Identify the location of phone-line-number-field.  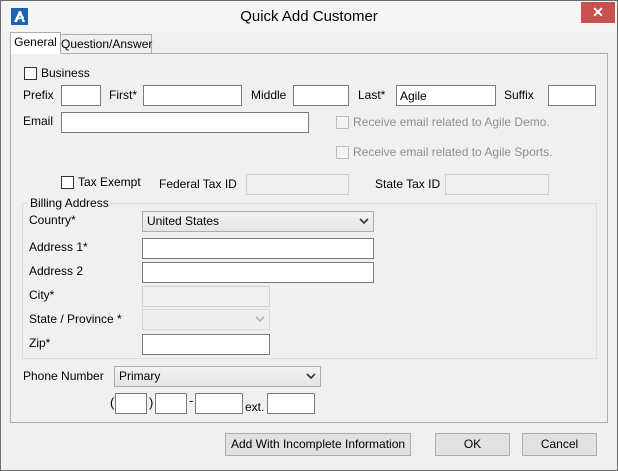
(219, 403).